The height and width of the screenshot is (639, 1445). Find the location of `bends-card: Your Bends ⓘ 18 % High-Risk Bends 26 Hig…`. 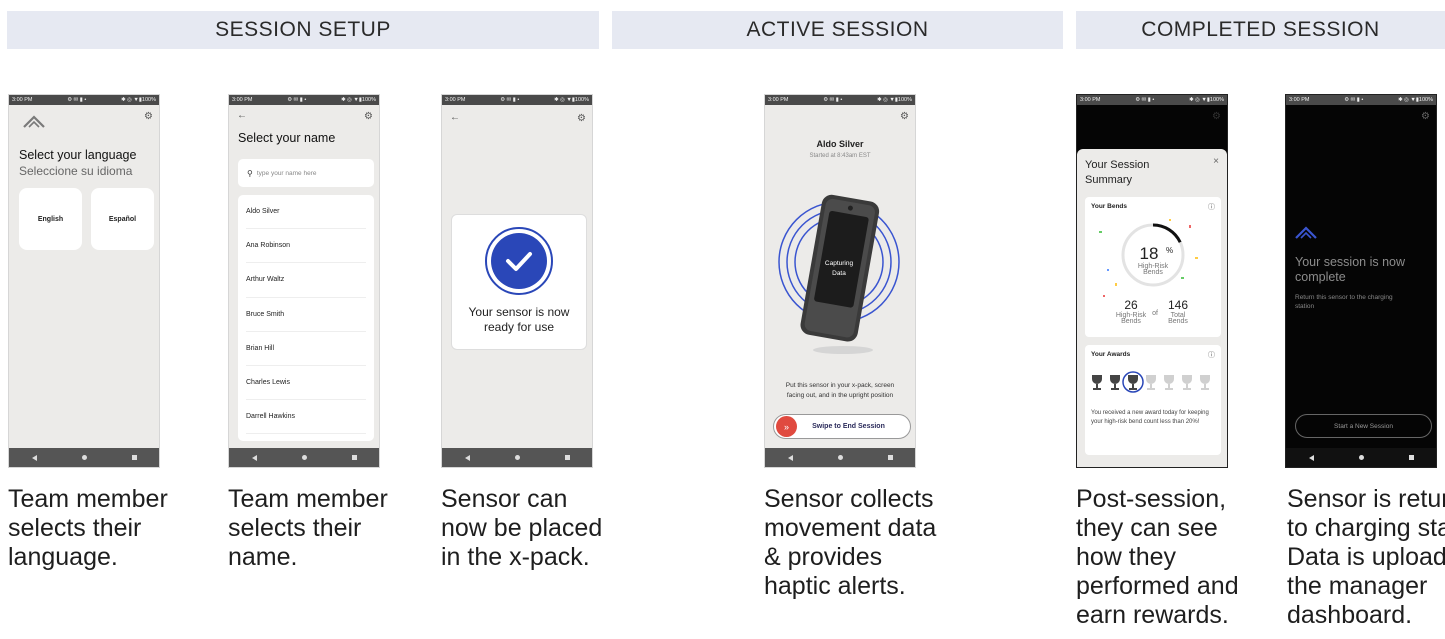

bends-card: Your Bends ⓘ 18 % High-Risk Bends 26 Hig… is located at coordinates (1153, 267).